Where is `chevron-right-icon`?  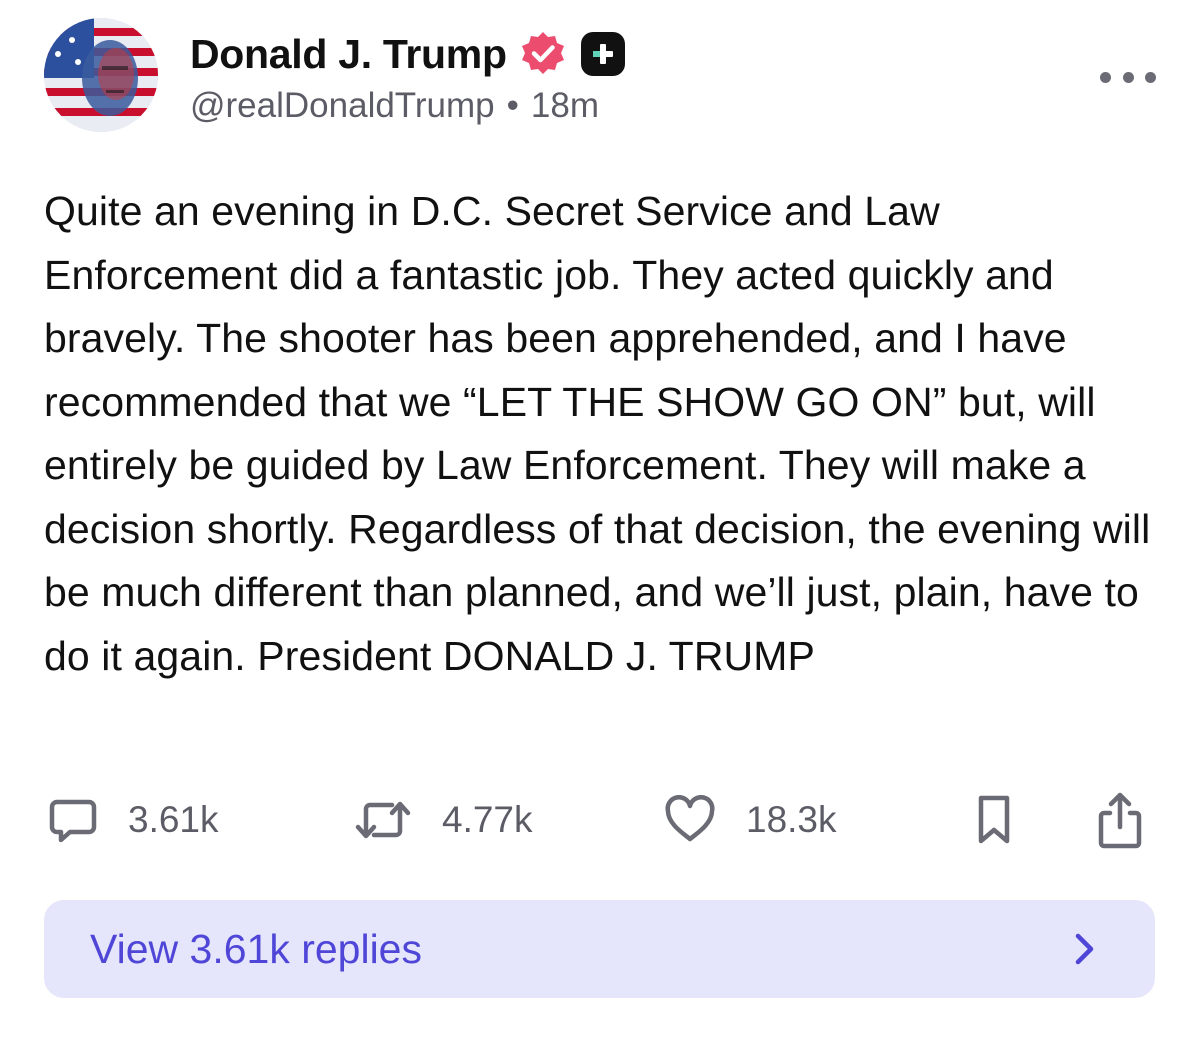 chevron-right-icon is located at coordinates (1084, 949).